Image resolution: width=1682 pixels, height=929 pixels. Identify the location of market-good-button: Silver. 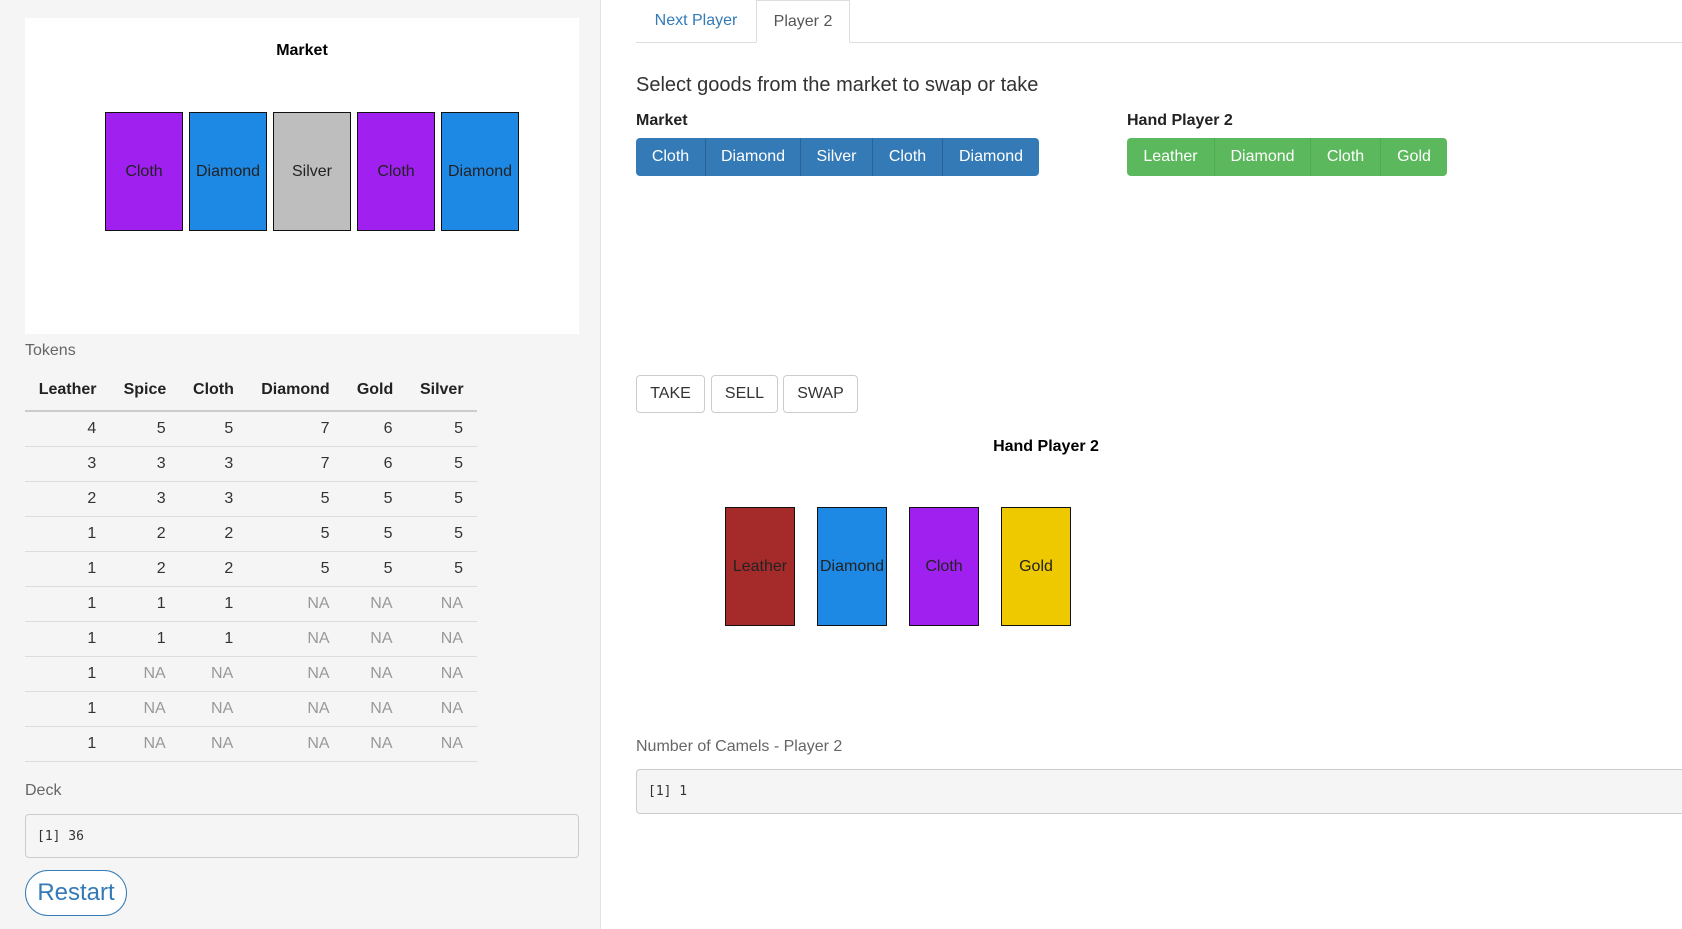
(837, 157).